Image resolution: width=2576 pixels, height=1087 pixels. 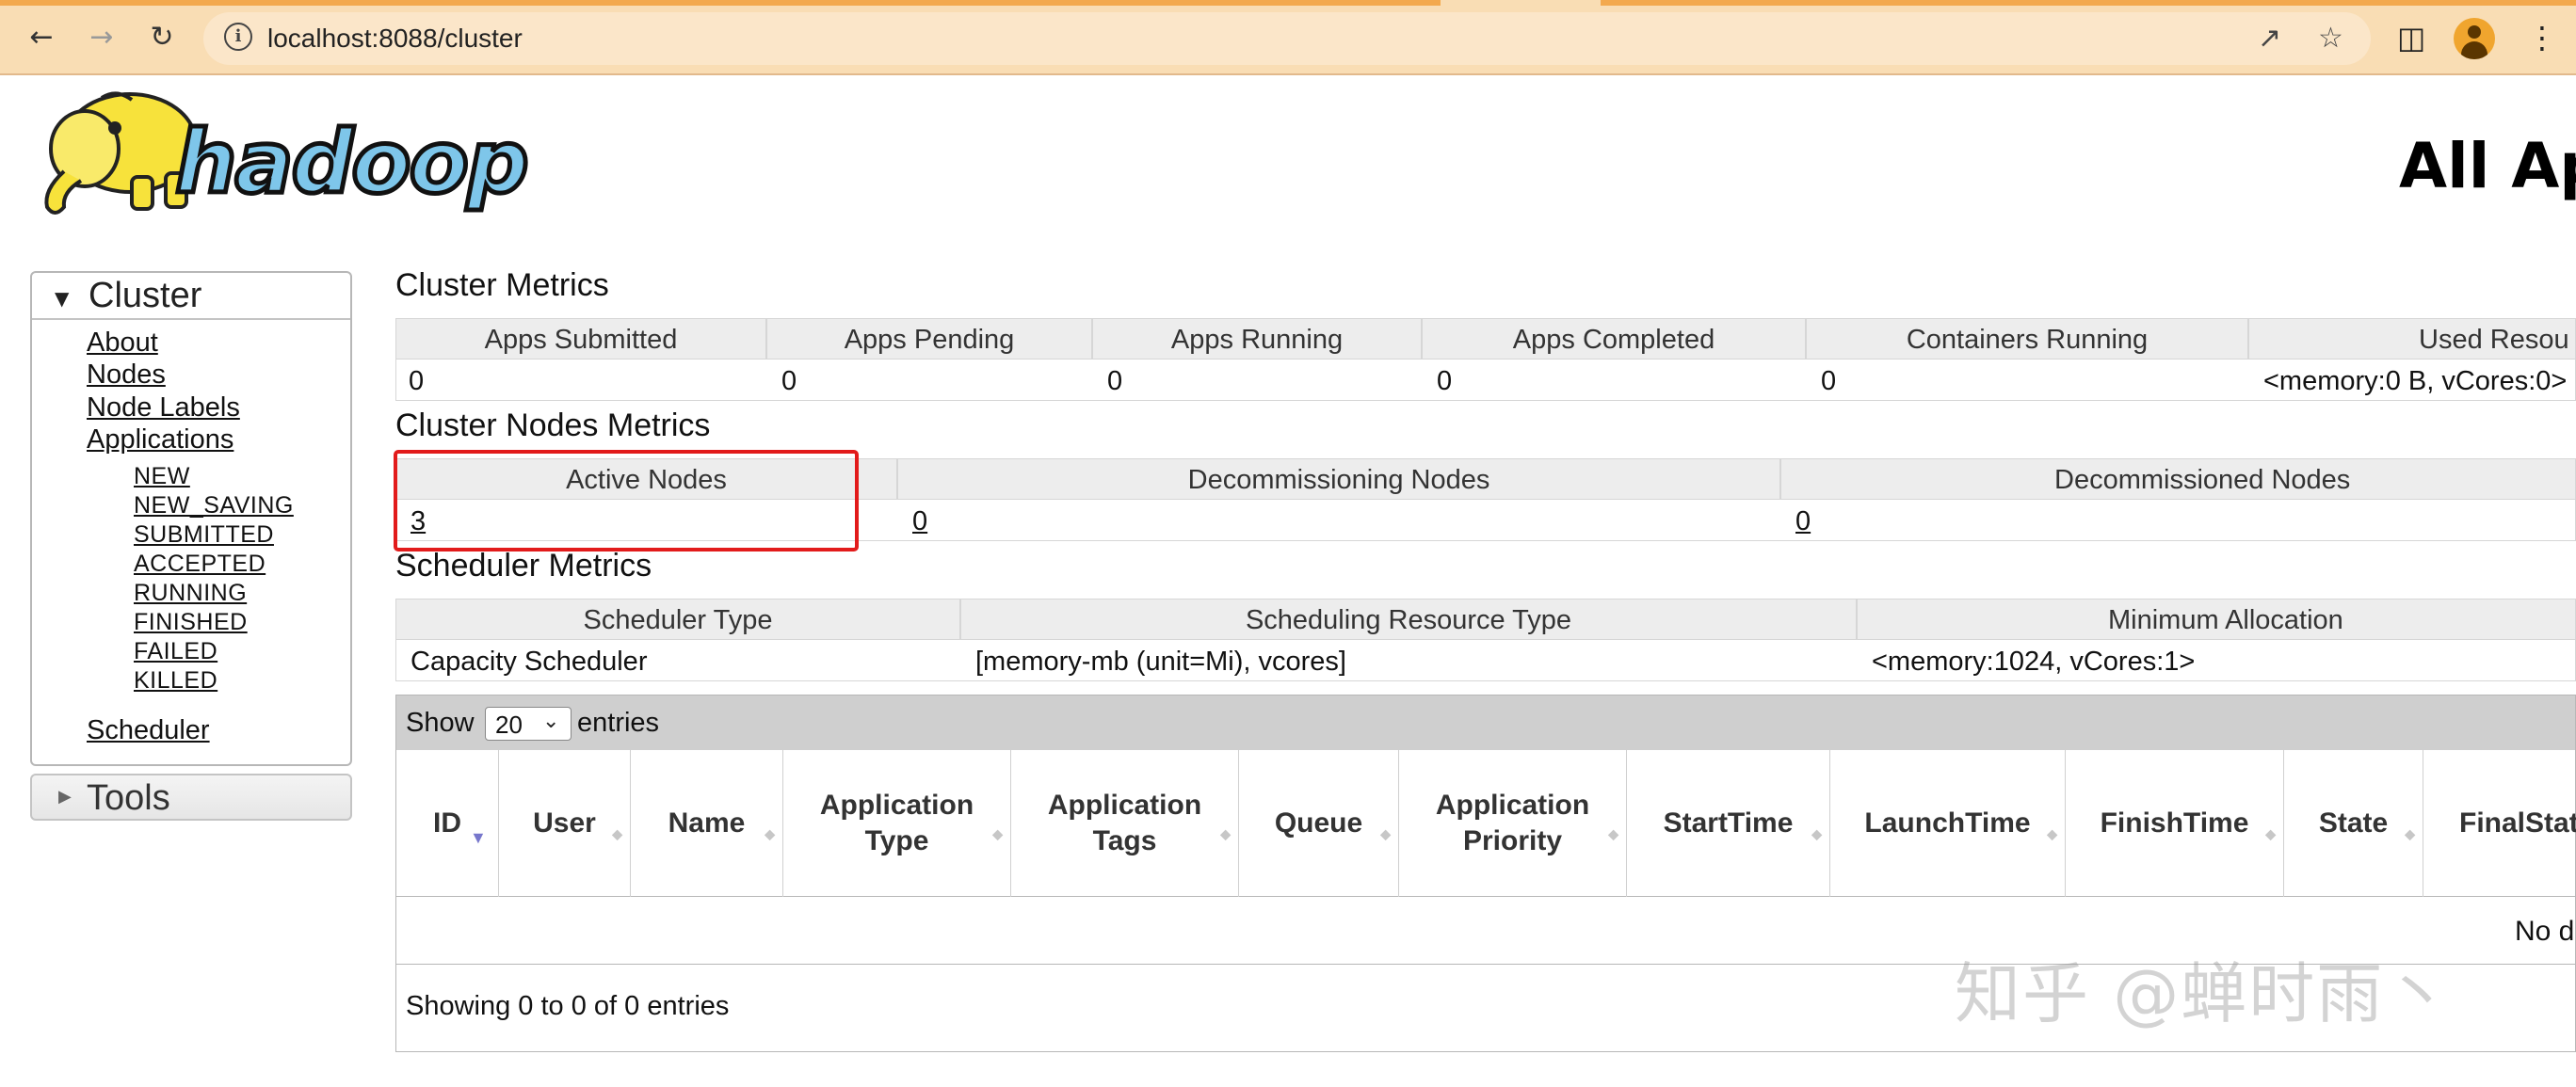 I want to click on column-name: Name ◆, so click(x=706, y=823).